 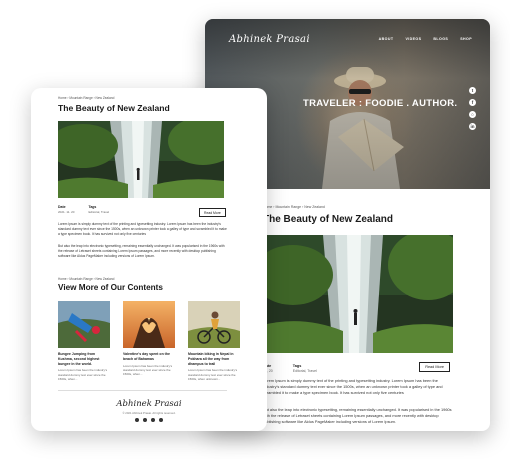 What do you see at coordinates (66, 212) in the screenshot?
I see `date-value: 2021. 11. 20` at bounding box center [66, 212].